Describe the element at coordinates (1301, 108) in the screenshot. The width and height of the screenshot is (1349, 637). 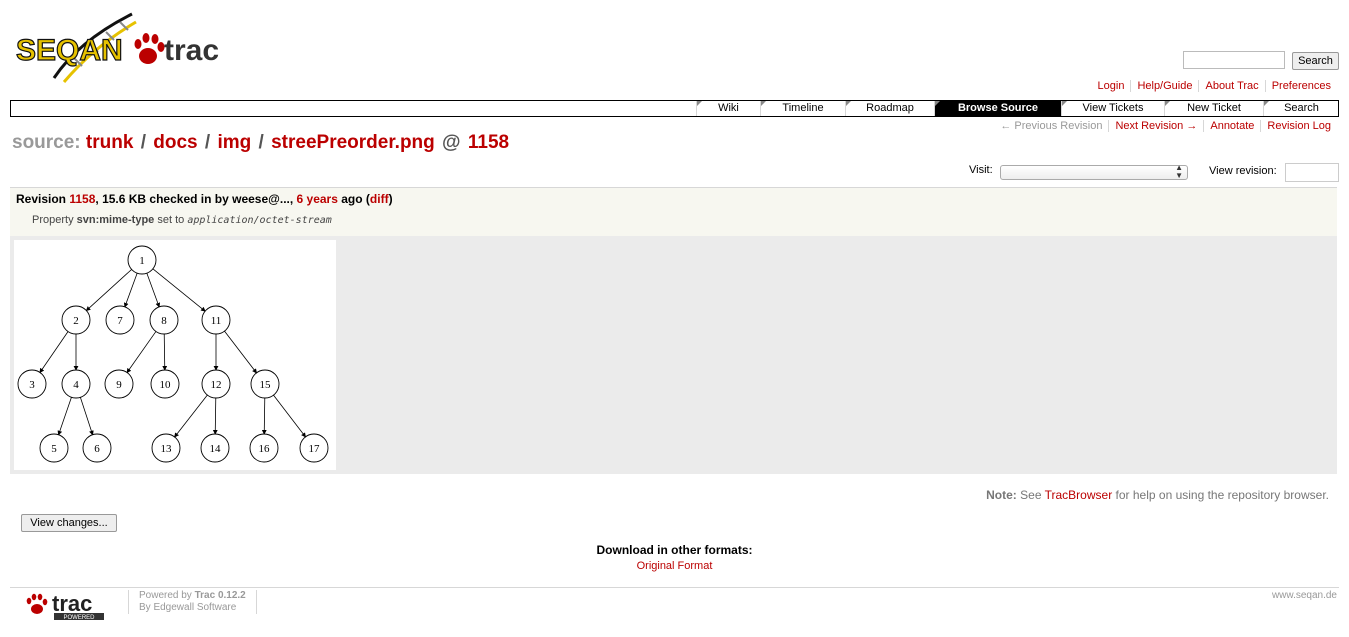
I see `tab-search: Search` at that location.